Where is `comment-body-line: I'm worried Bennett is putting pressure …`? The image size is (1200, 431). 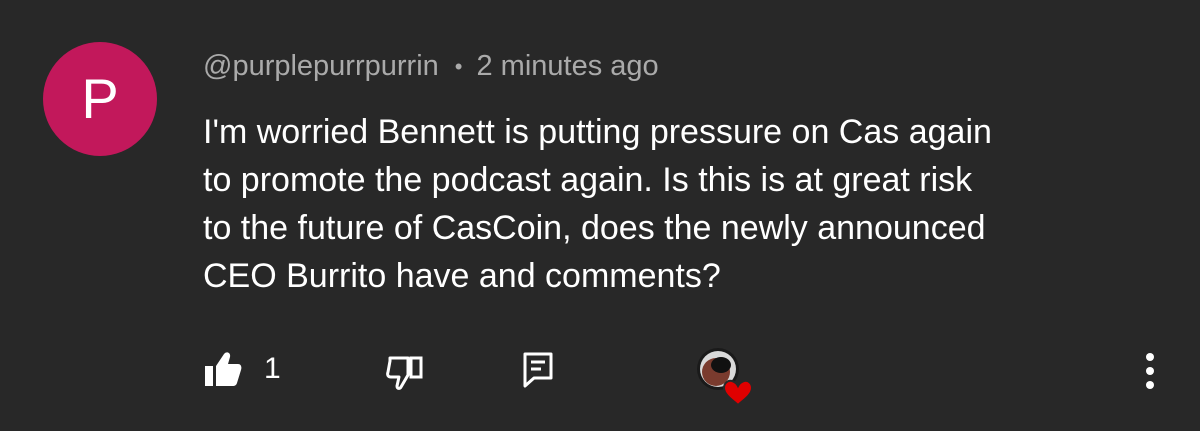 comment-body-line: I'm worried Bennett is putting pressure … is located at coordinates (597, 132).